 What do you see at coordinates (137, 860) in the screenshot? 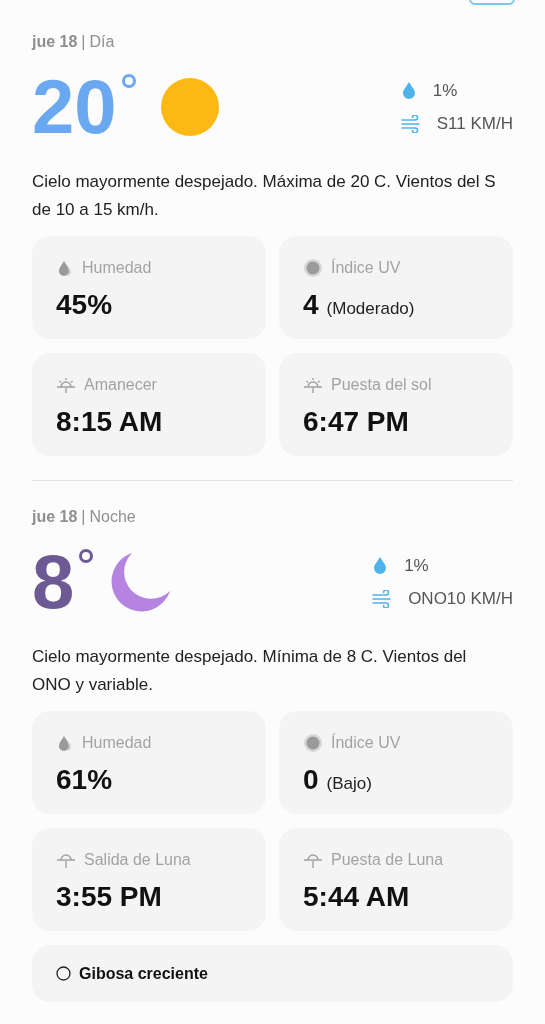
I see `card-label: Salida de Luna` at bounding box center [137, 860].